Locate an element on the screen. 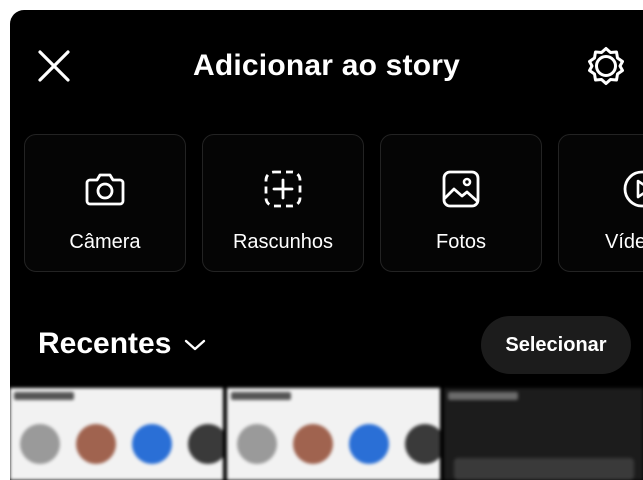  settings-button is located at coordinates (606, 66).